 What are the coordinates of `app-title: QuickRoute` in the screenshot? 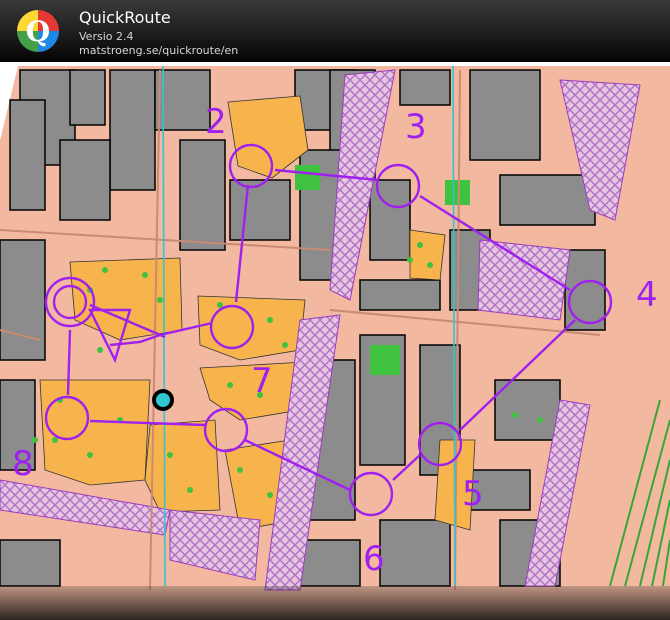 It's located at (125, 17).